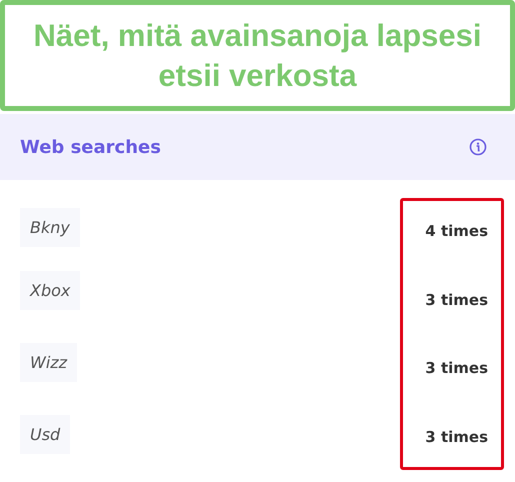 The image size is (515, 482). I want to click on search-count: 4 times, so click(456, 231).